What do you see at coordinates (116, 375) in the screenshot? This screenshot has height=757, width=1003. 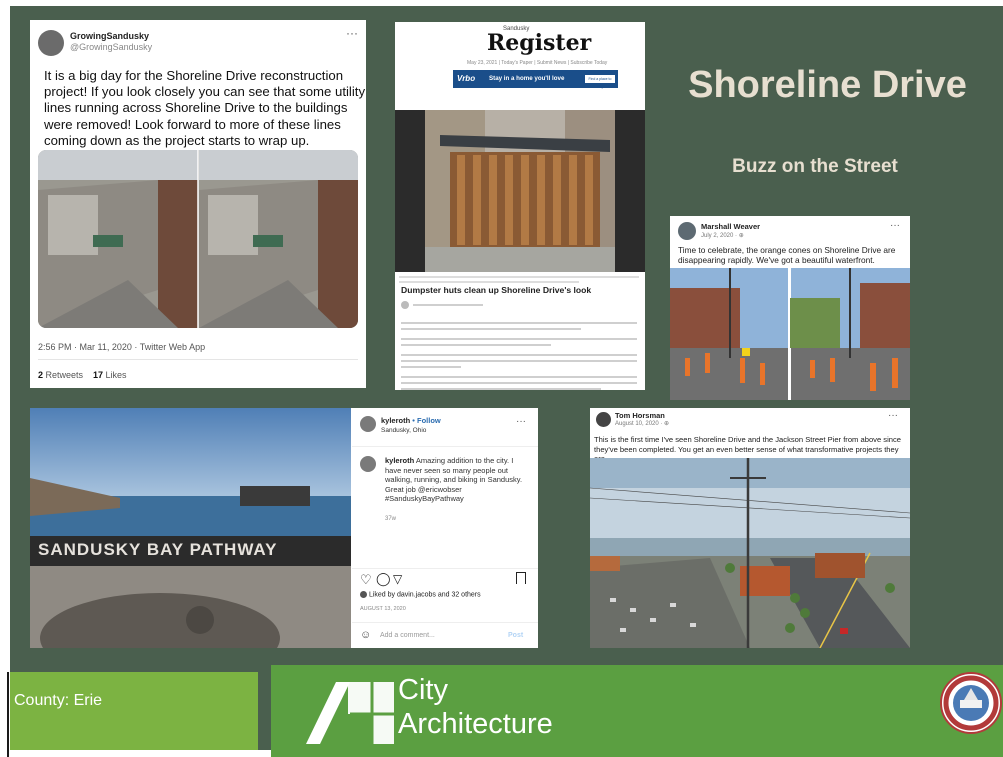 I see `like-label: Likes` at bounding box center [116, 375].